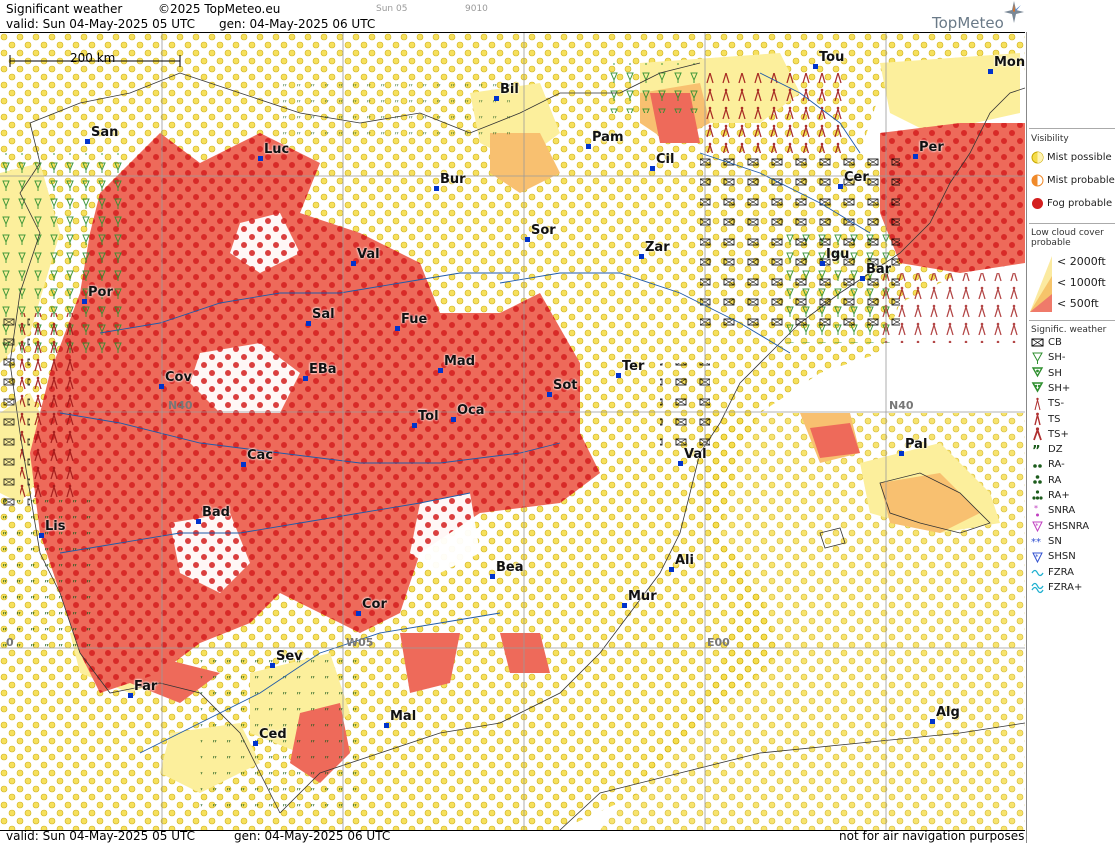 The width and height of the screenshot is (1117, 843). Describe the element at coordinates (392, 9) in the screenshot. I see `day-label: Sun 05` at that location.